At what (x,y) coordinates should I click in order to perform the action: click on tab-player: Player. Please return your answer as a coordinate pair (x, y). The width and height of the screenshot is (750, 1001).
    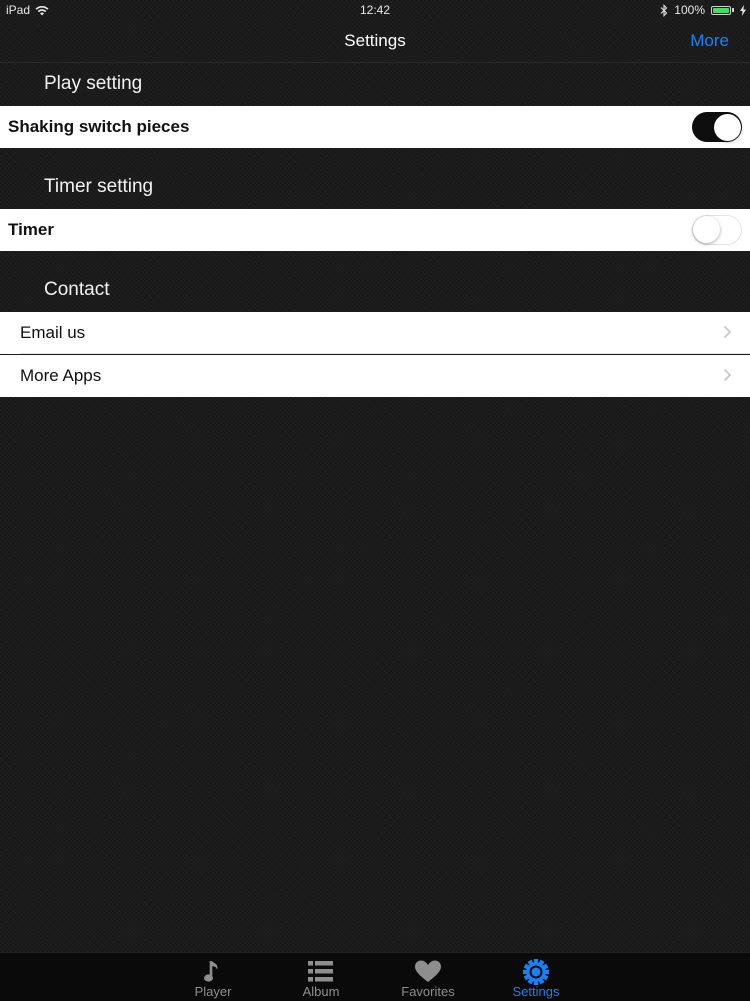
    Looking at the image, I should click on (213, 977).